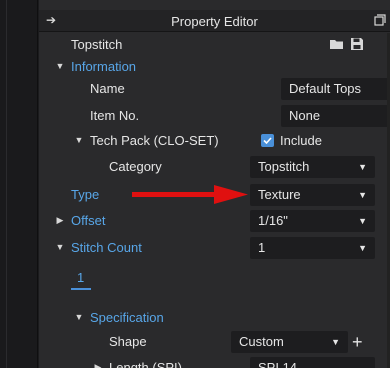 This screenshot has height=368, width=390. What do you see at coordinates (312, 248) in the screenshot?
I see `stitch-count-dropdown: 1 ▼` at bounding box center [312, 248].